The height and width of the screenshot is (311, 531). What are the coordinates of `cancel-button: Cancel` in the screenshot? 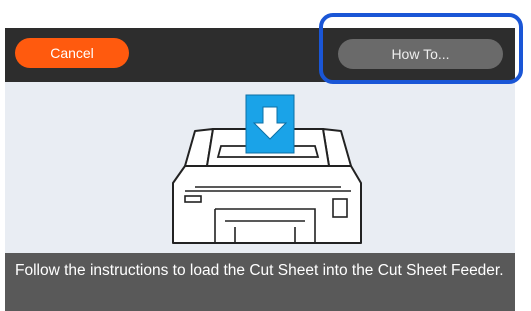 It's located at (72, 53).